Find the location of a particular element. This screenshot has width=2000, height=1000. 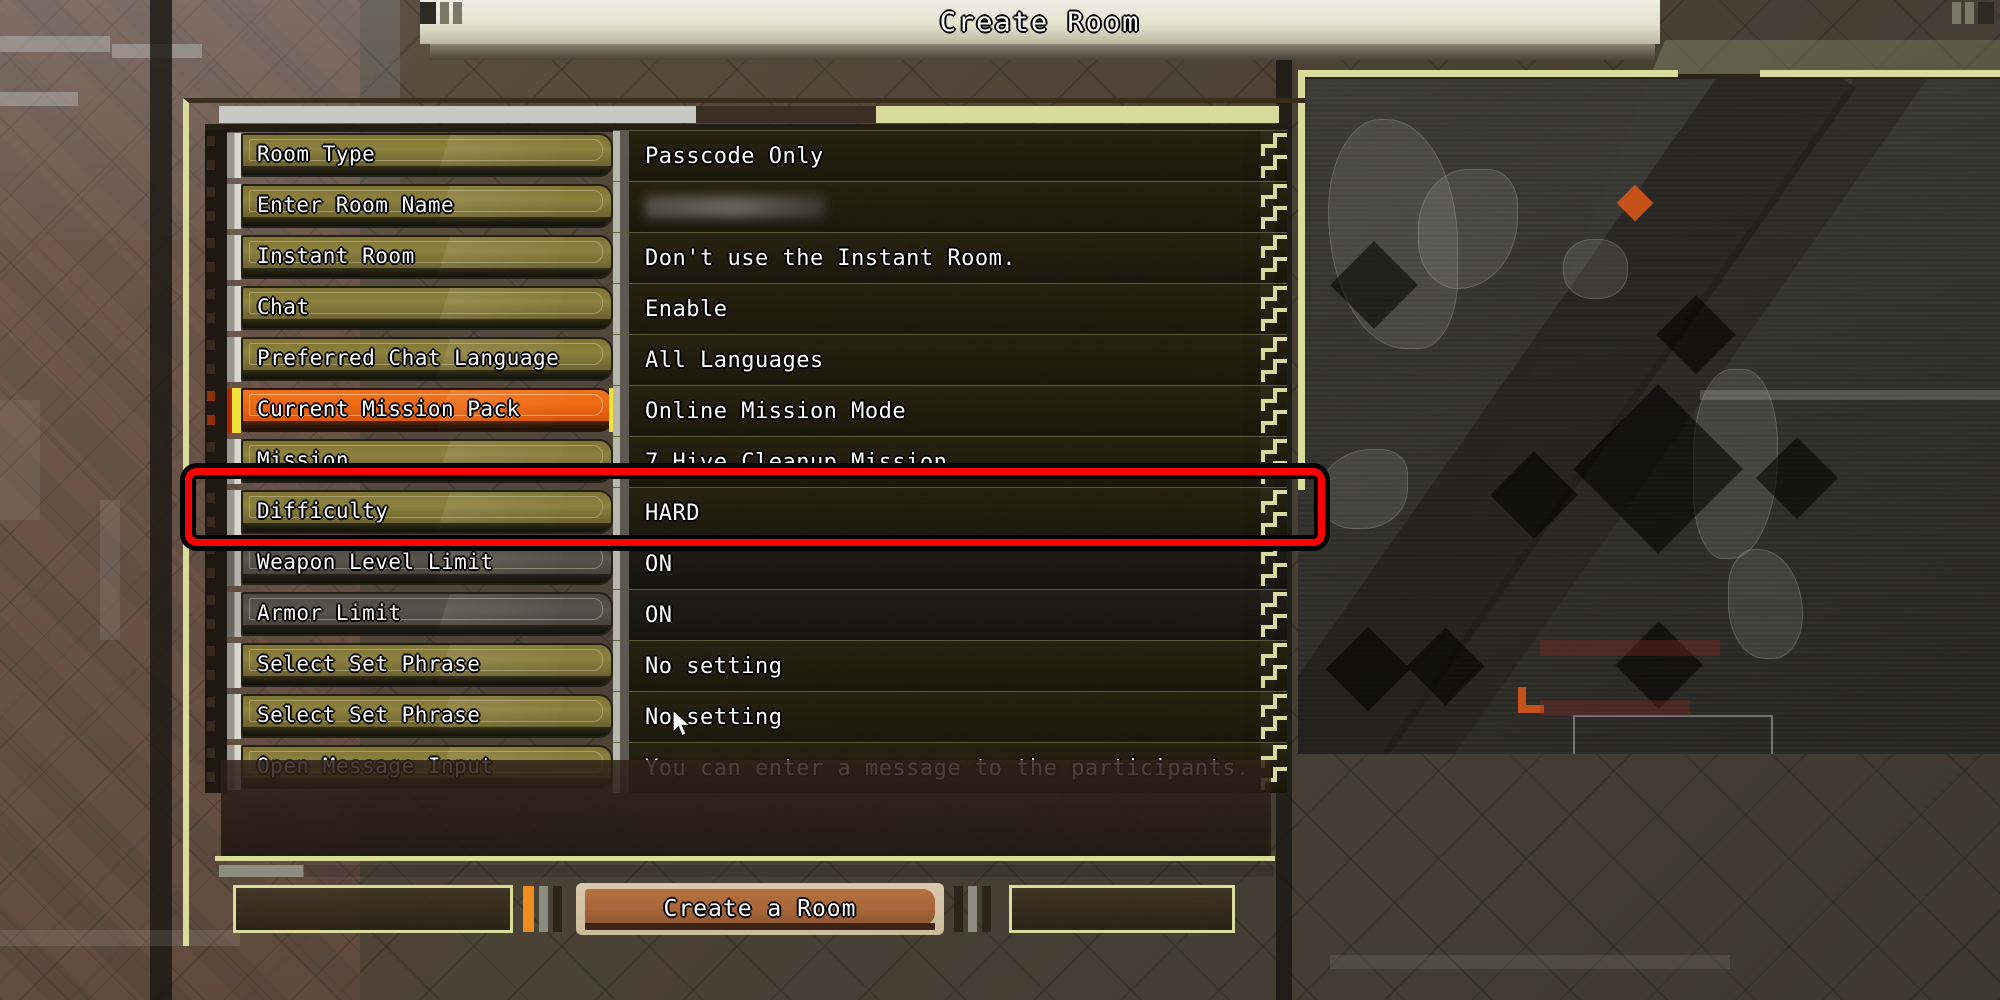

settings-row: Preferred Chat Language All Languages is located at coordinates (746, 359).